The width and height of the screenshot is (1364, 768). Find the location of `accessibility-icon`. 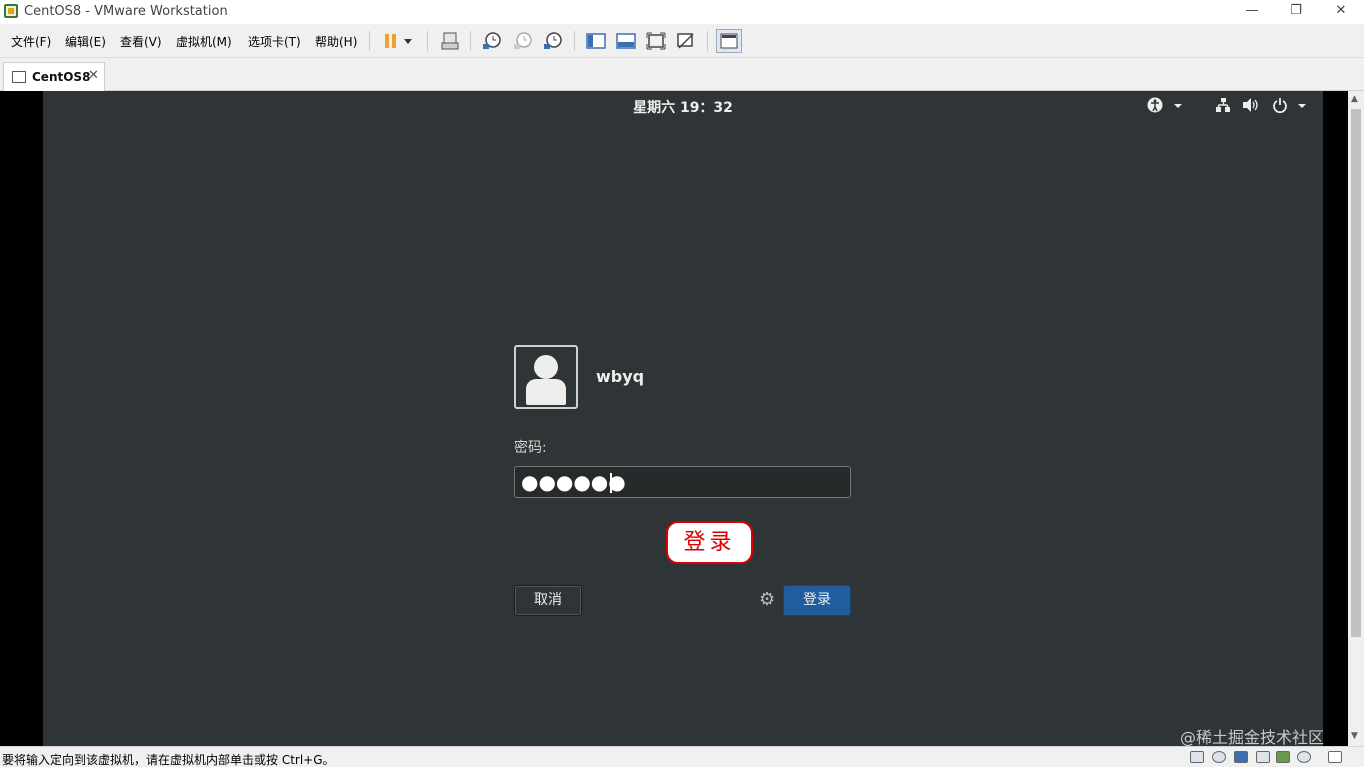

accessibility-icon is located at coordinates (1155, 107).